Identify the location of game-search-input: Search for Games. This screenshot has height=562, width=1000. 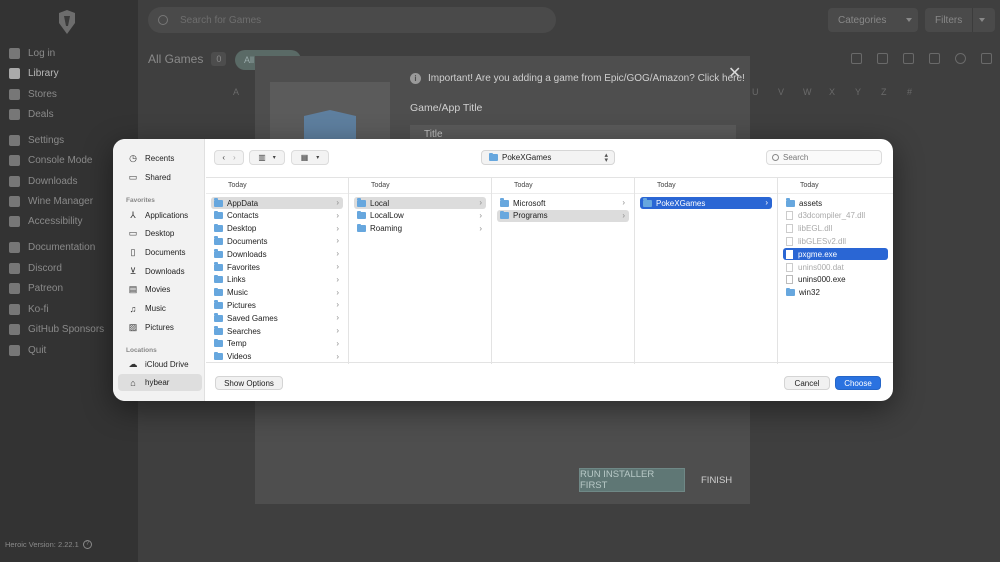
(352, 20).